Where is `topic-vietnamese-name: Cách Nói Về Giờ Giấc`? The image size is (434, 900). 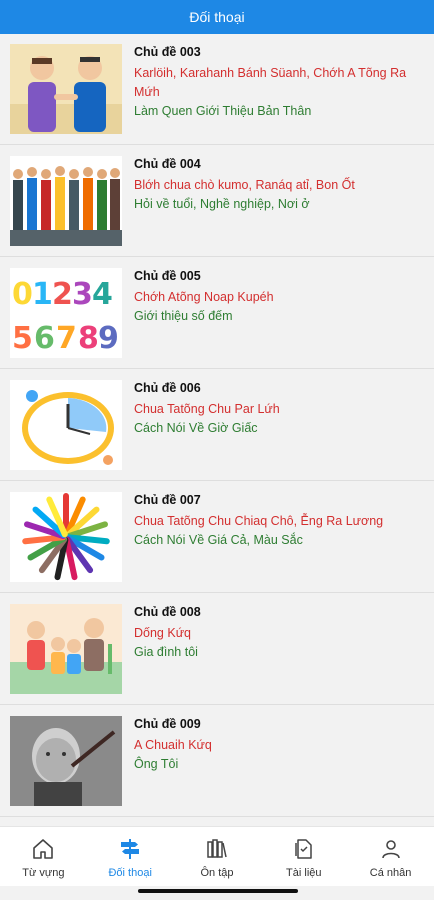 topic-vietnamese-name: Cách Nói Về Giờ Giấc is located at coordinates (196, 428).